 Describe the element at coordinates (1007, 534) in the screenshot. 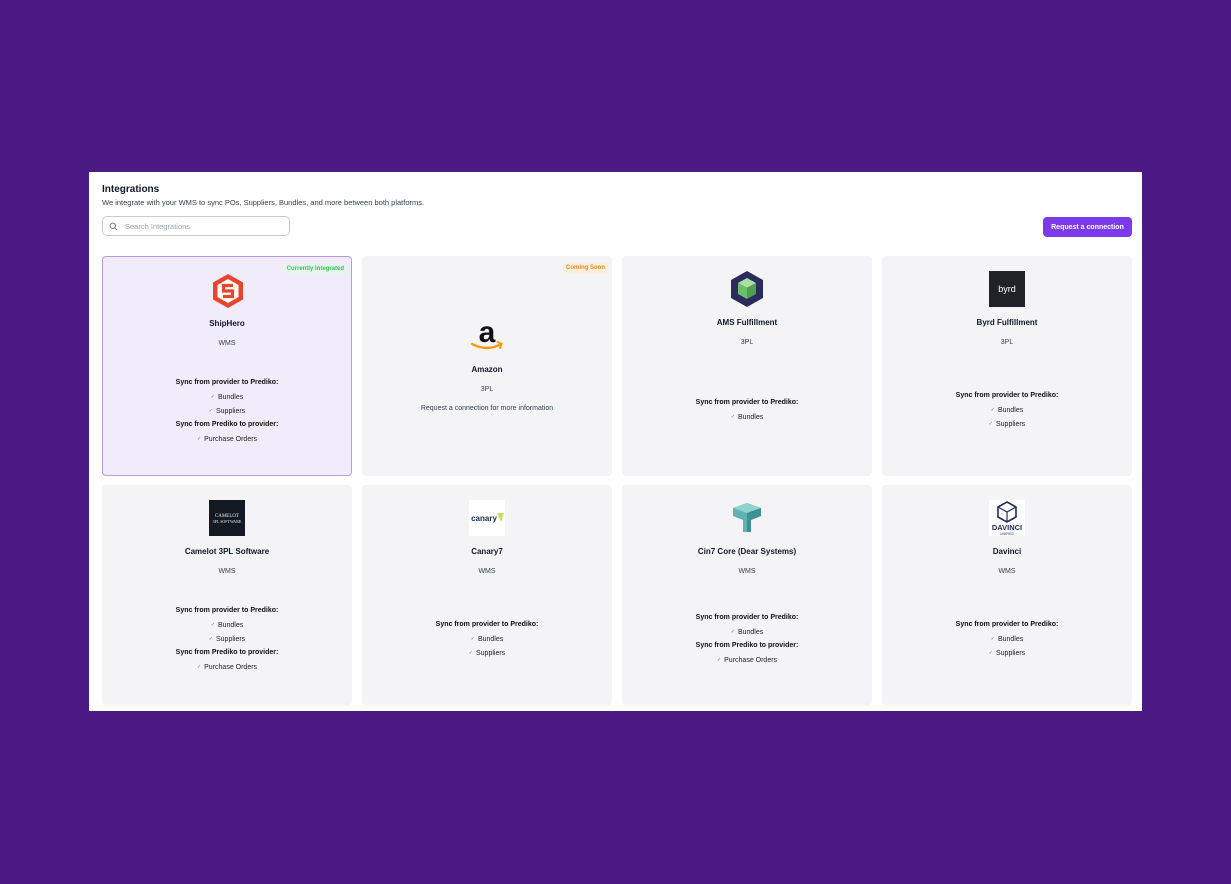

I see `svg-text: UNIFIED` at that location.